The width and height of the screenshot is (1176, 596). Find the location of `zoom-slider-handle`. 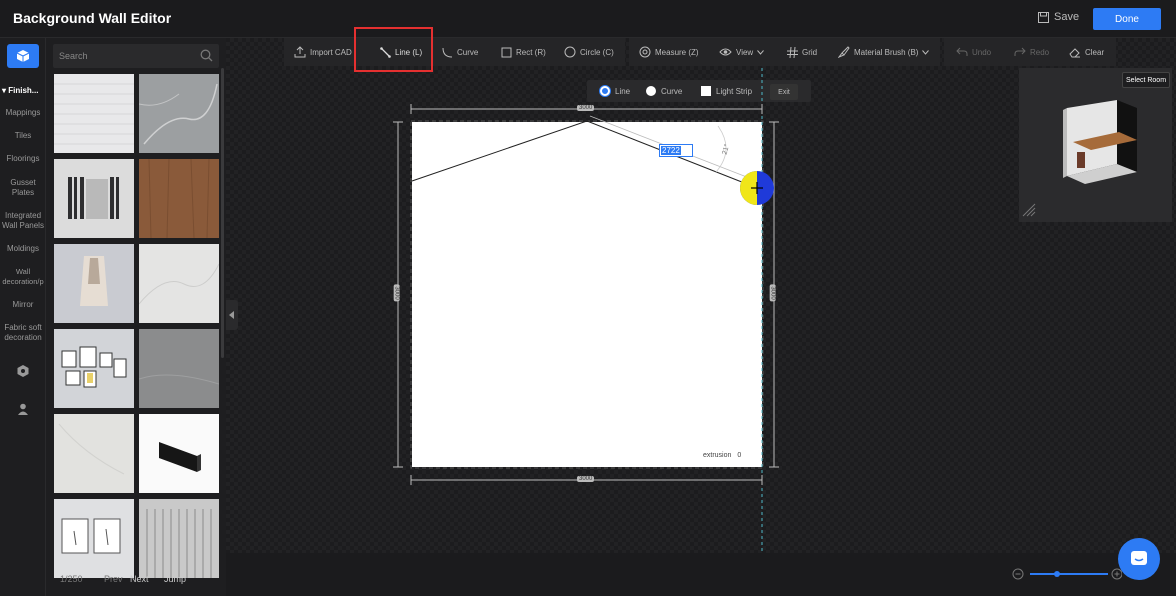

zoom-slider-handle is located at coordinates (1057, 574).